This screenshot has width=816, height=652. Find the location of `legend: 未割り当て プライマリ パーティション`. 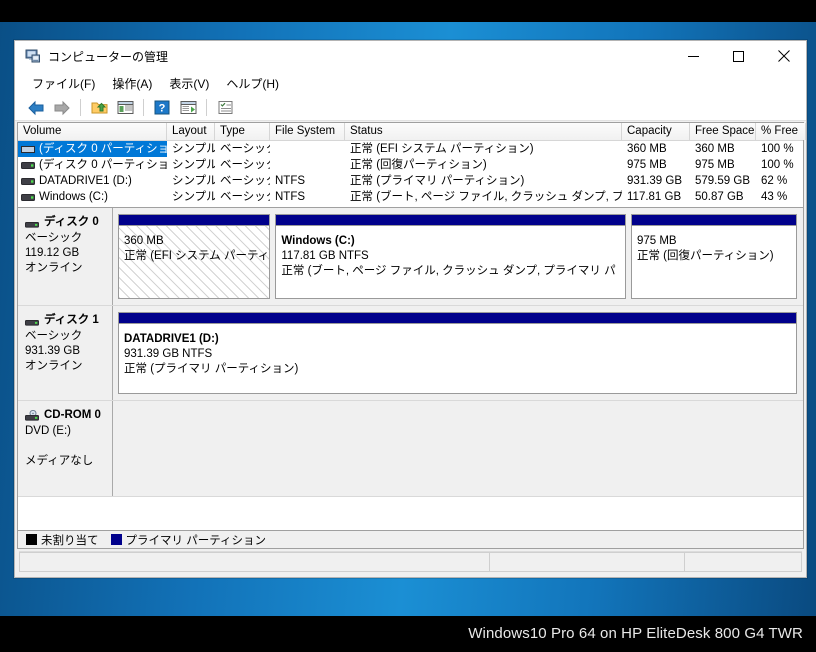

legend: 未割り当て プライマリ パーティション is located at coordinates (410, 539).